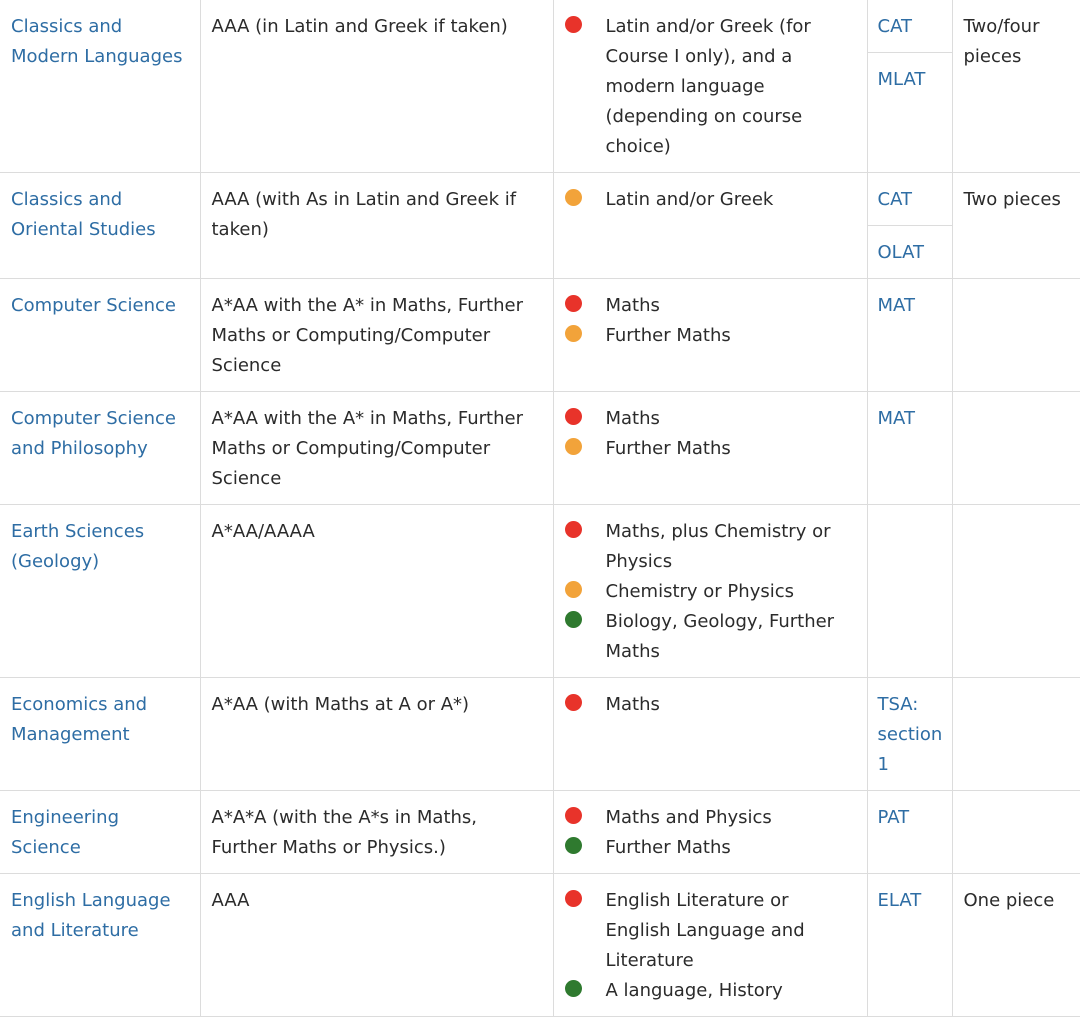 This screenshot has width=1080, height=1017. I want to click on subjects-list: Maths and Physics Further Maths, so click(710, 832).